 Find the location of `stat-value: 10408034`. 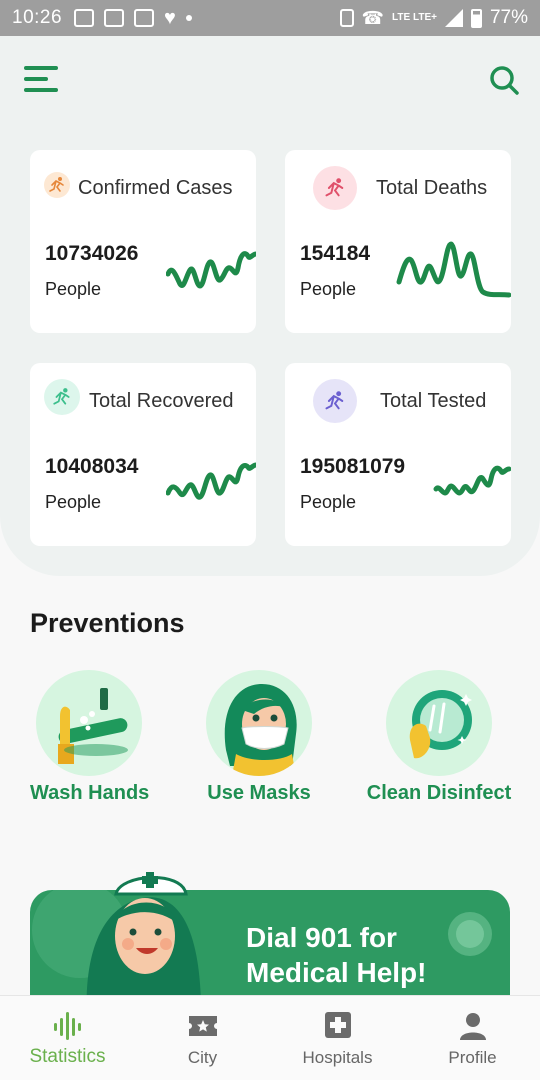

stat-value: 10408034 is located at coordinates (92, 466).